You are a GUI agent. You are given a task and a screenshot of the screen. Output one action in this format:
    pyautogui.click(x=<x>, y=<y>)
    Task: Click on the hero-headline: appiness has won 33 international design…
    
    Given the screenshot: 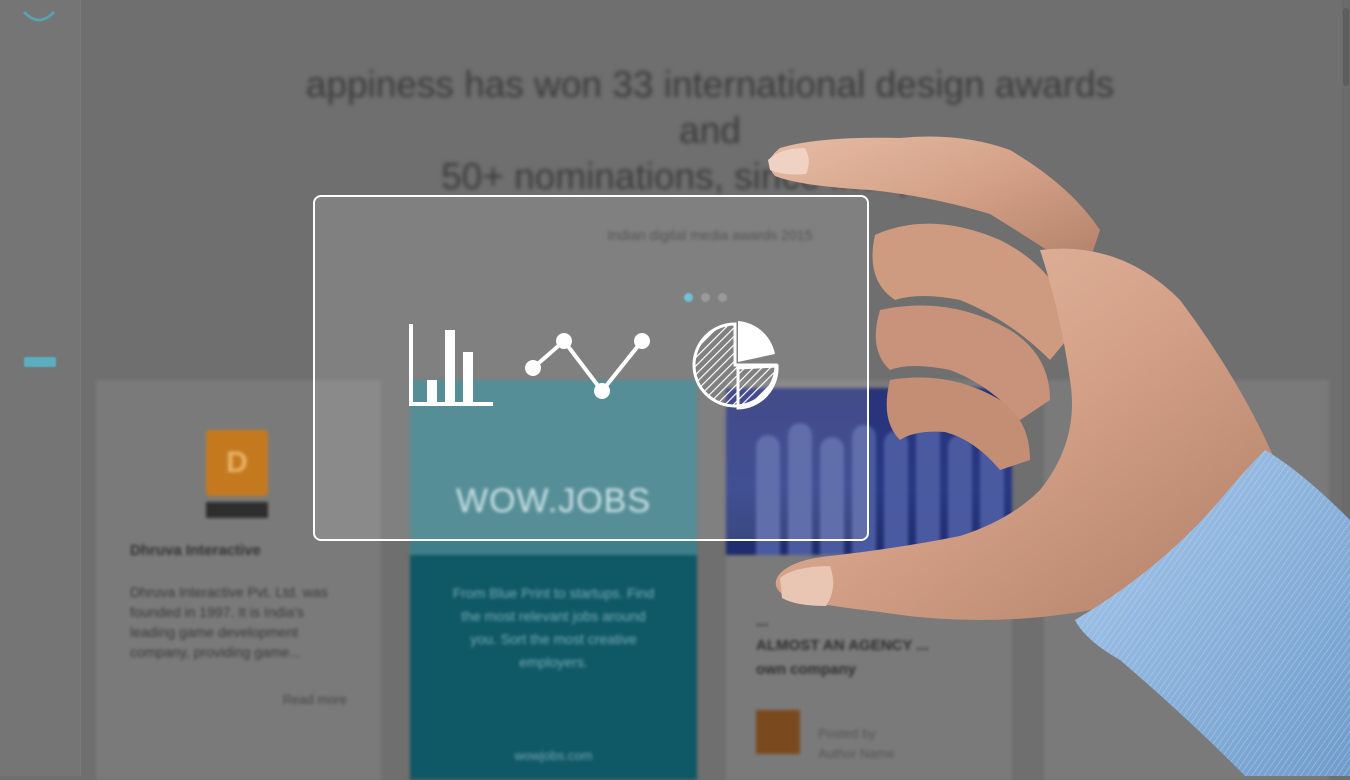 What is the action you would take?
    pyautogui.click(x=710, y=131)
    